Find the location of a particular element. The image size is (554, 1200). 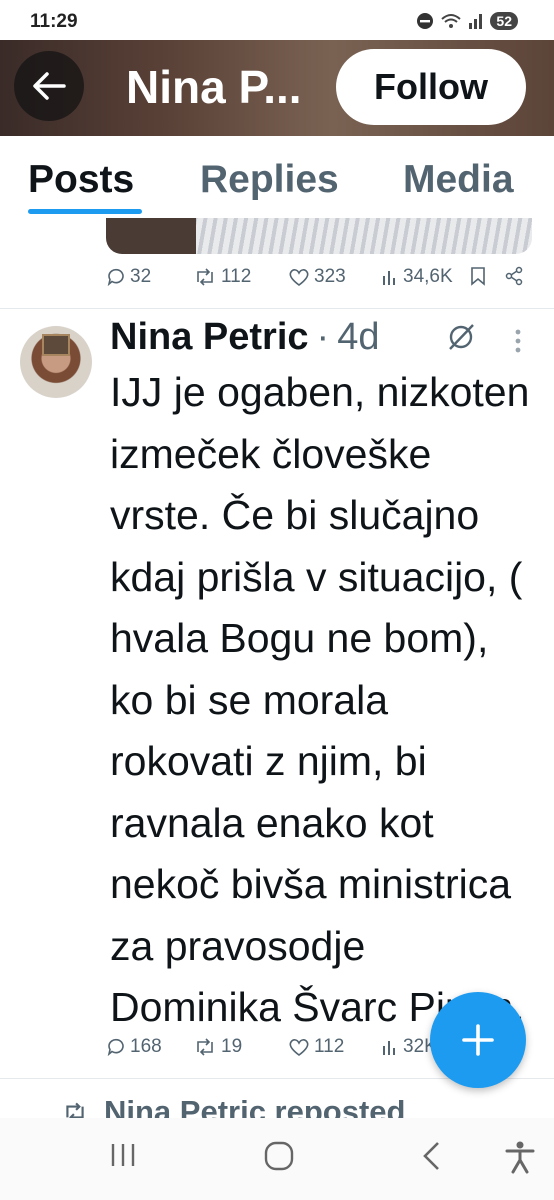

like-button: 112 is located at coordinates (316, 1047).